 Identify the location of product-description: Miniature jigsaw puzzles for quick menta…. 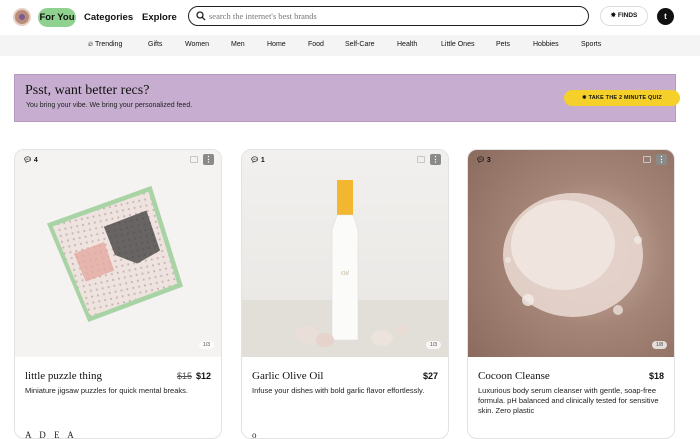
(106, 390).